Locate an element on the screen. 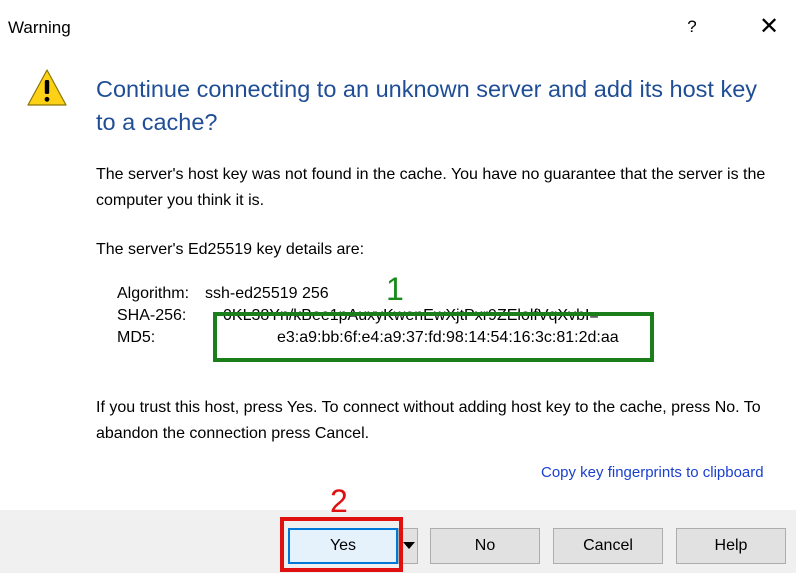  chevron-down-icon is located at coordinates (409, 545).